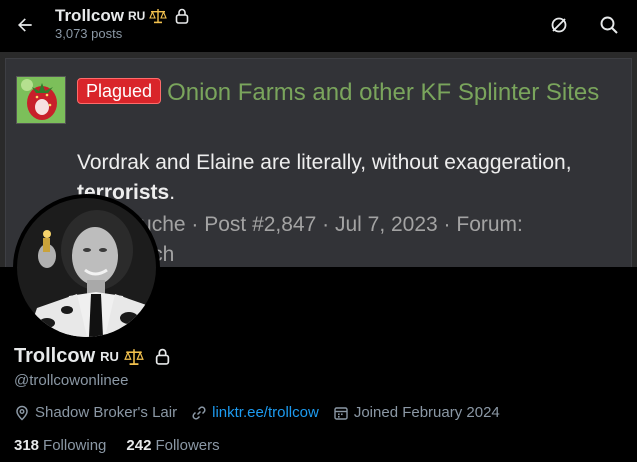 This screenshot has height=462, width=637. What do you see at coordinates (71, 380) in the screenshot?
I see `profile-handle: @trollcowonlinee` at bounding box center [71, 380].